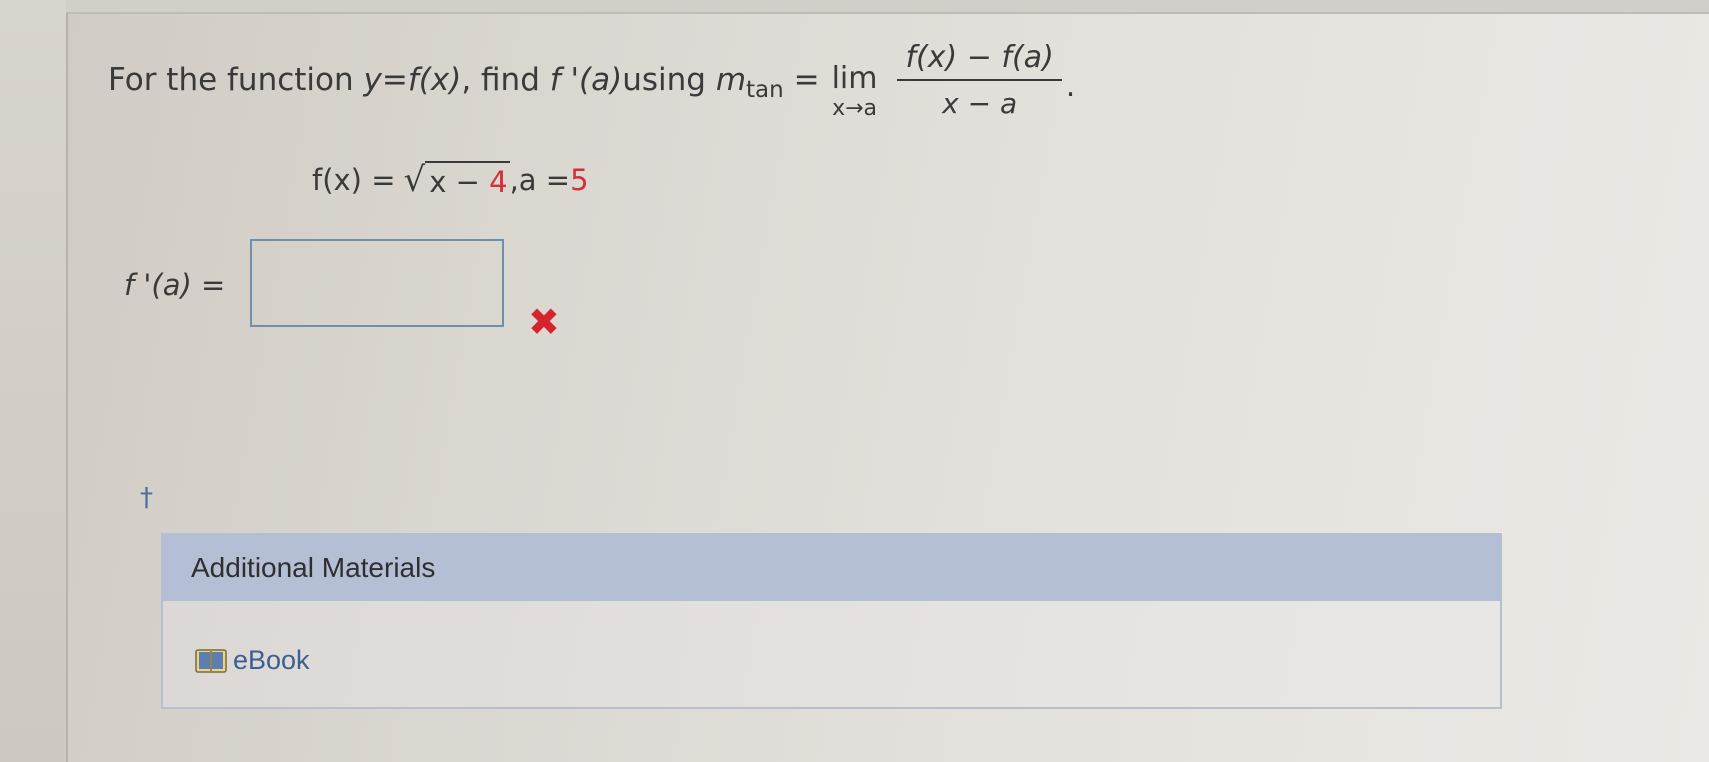  I want to click on prompt-fx: f(x), so click(434, 80).